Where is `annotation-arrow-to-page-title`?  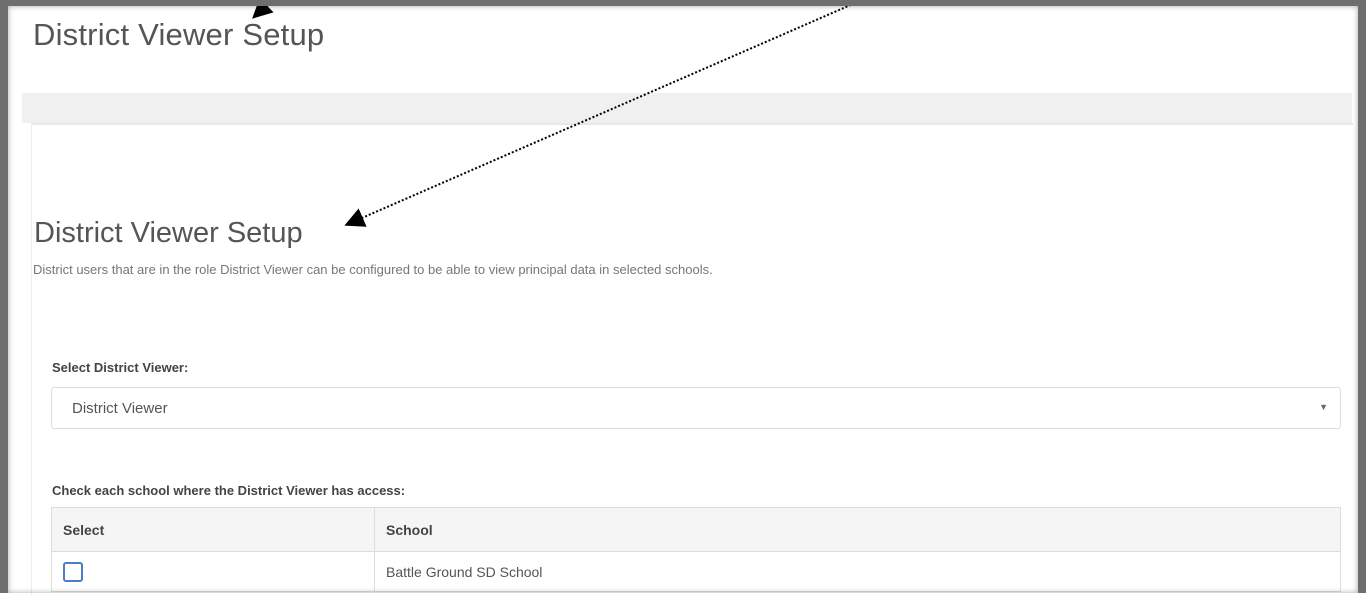
annotation-arrow-to-page-title is located at coordinates (263, 9).